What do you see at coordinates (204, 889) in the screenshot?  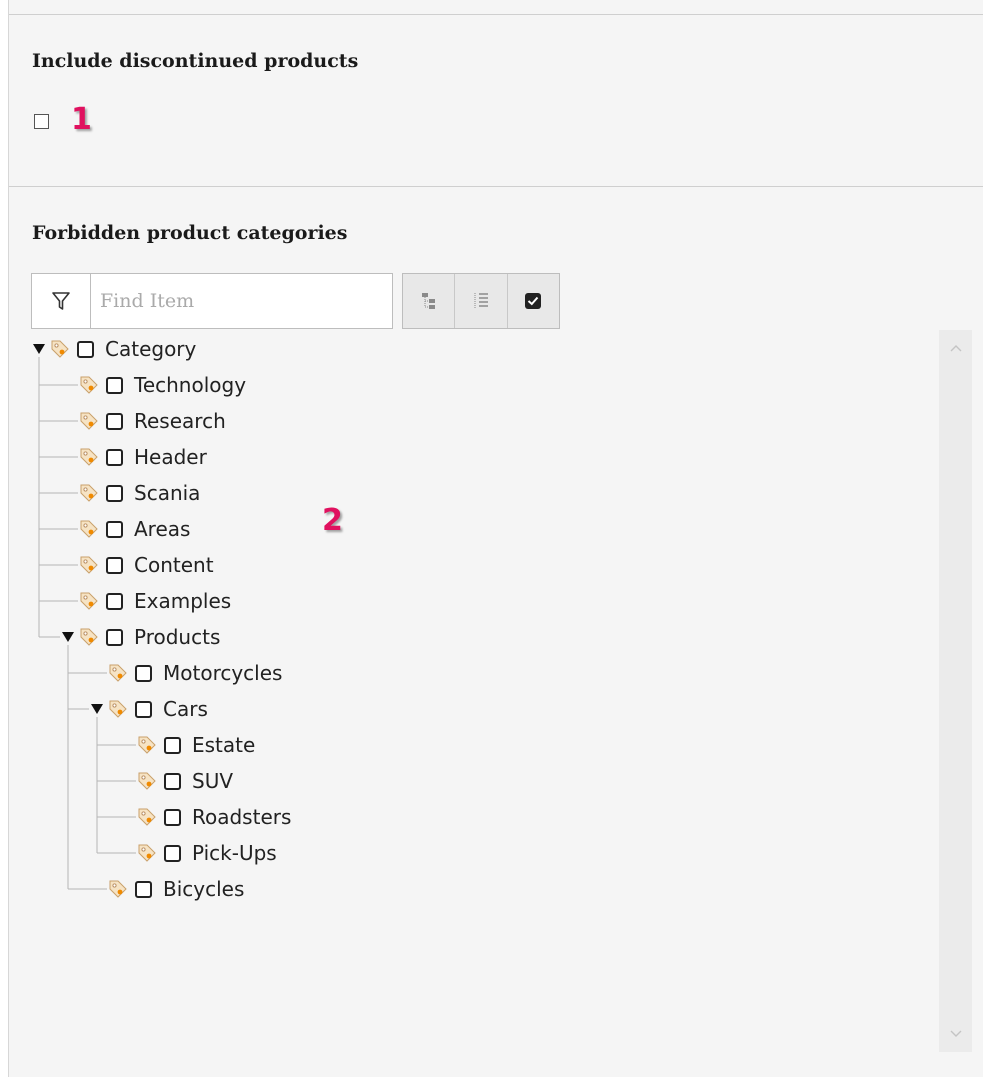 I see `tree-node-label: Bicycles` at bounding box center [204, 889].